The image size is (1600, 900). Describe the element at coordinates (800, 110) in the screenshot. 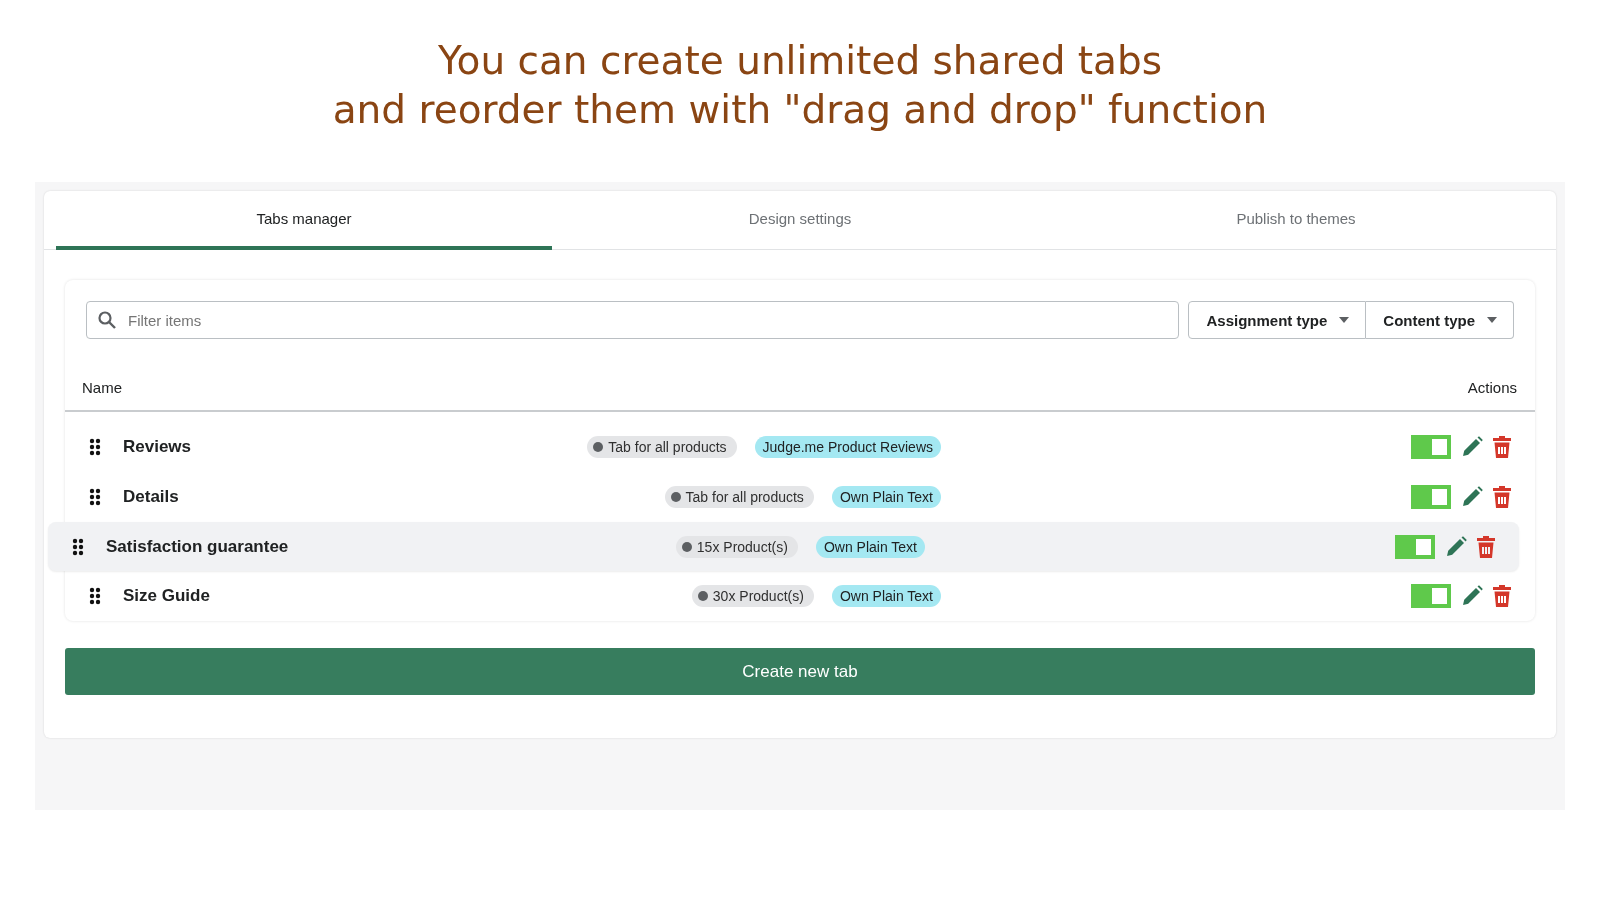

I see `headline: and reorder them with "drag and drop" function` at that location.